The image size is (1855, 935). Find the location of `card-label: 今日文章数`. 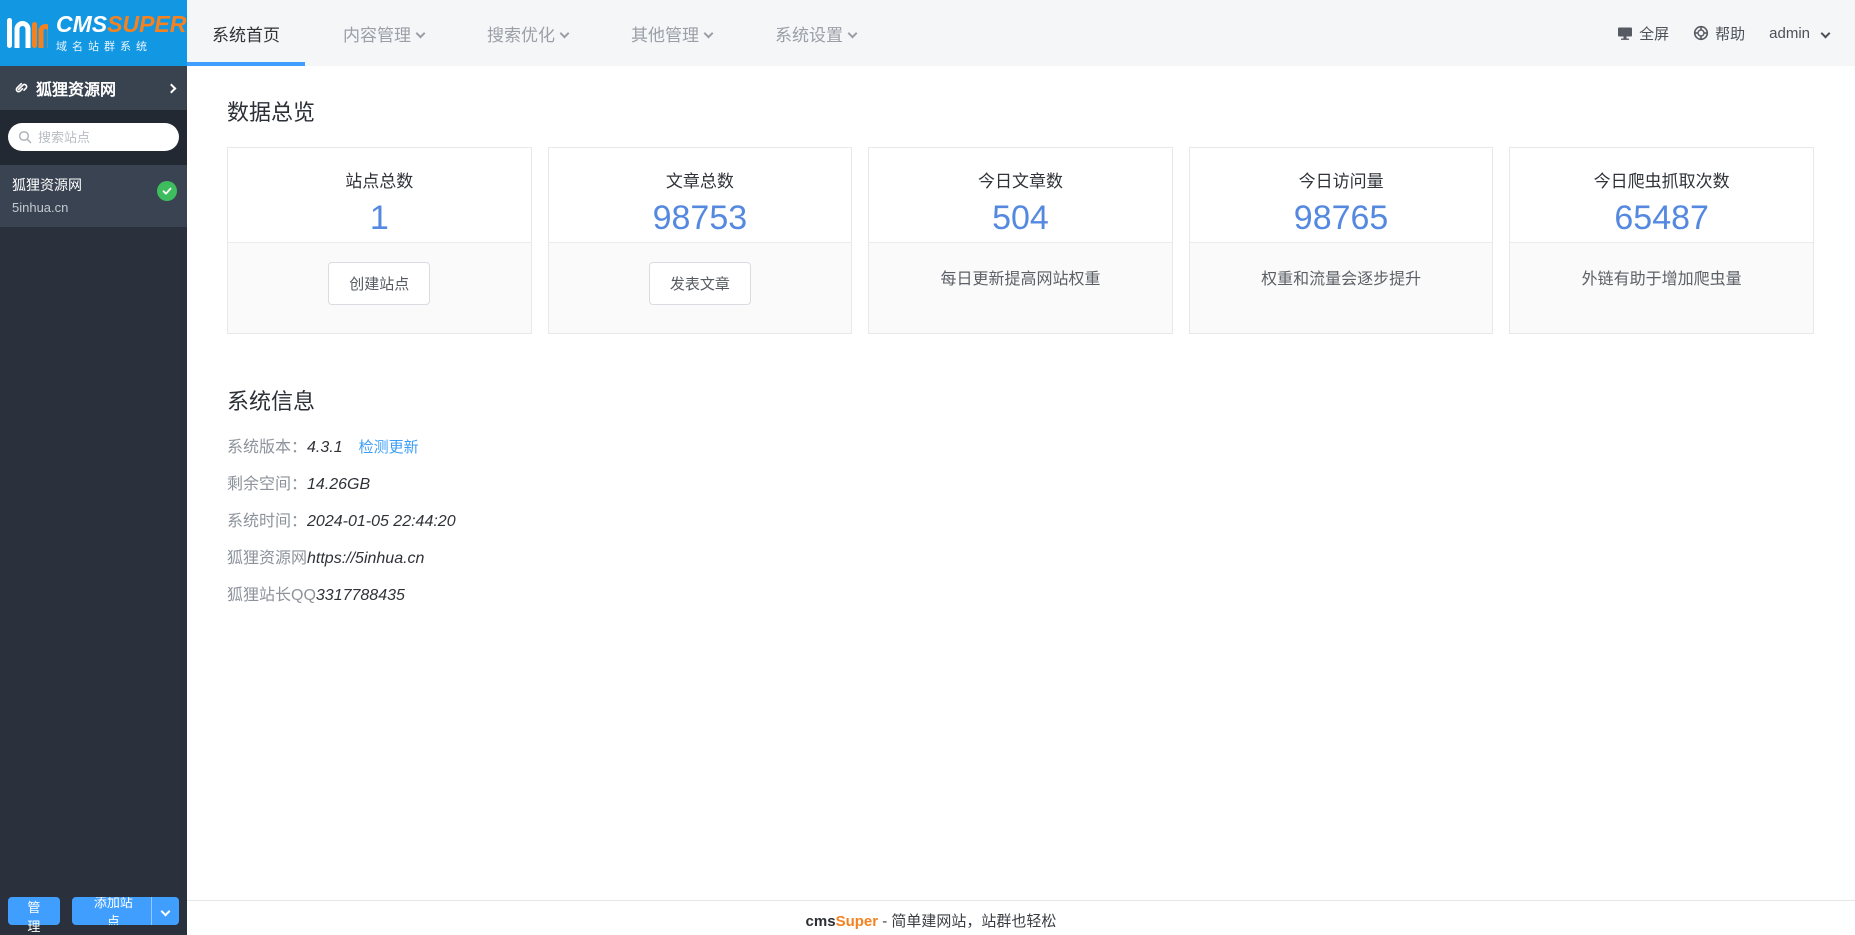

card-label: 今日文章数 is located at coordinates (1020, 181).